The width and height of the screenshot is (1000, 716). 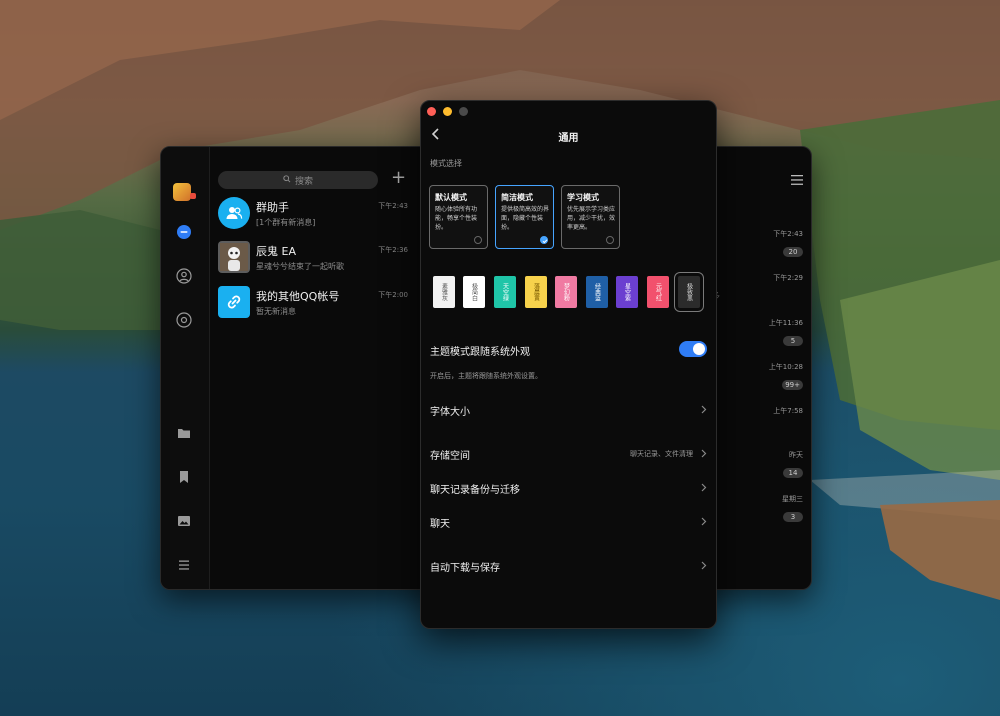 What do you see at coordinates (773, 508) in the screenshot?
I see `chat-time-entry: 星期三 3` at bounding box center [773, 508].